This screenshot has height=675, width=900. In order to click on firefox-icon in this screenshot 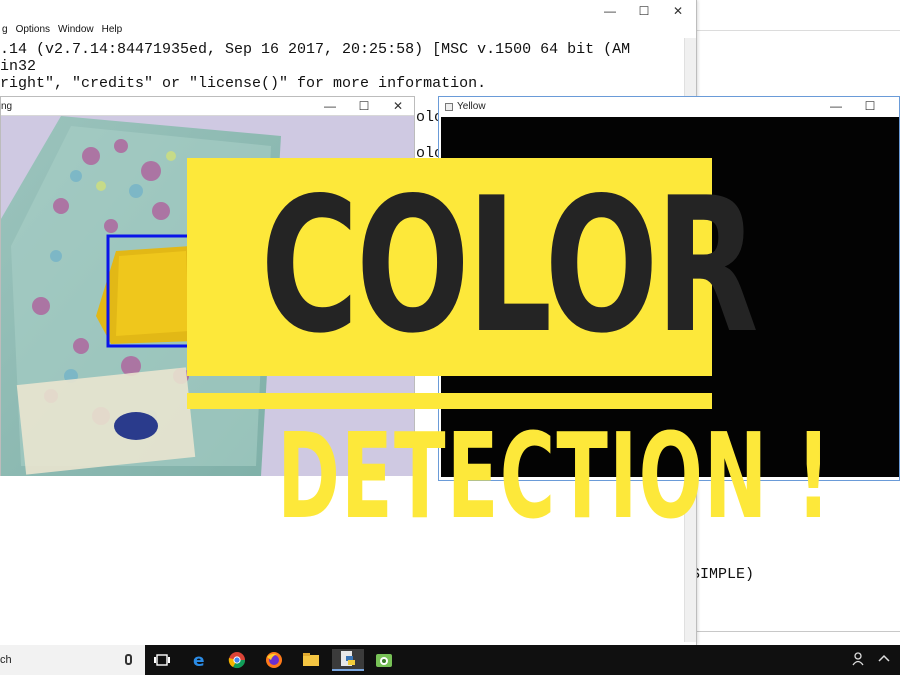, I will do `click(274, 660)`.